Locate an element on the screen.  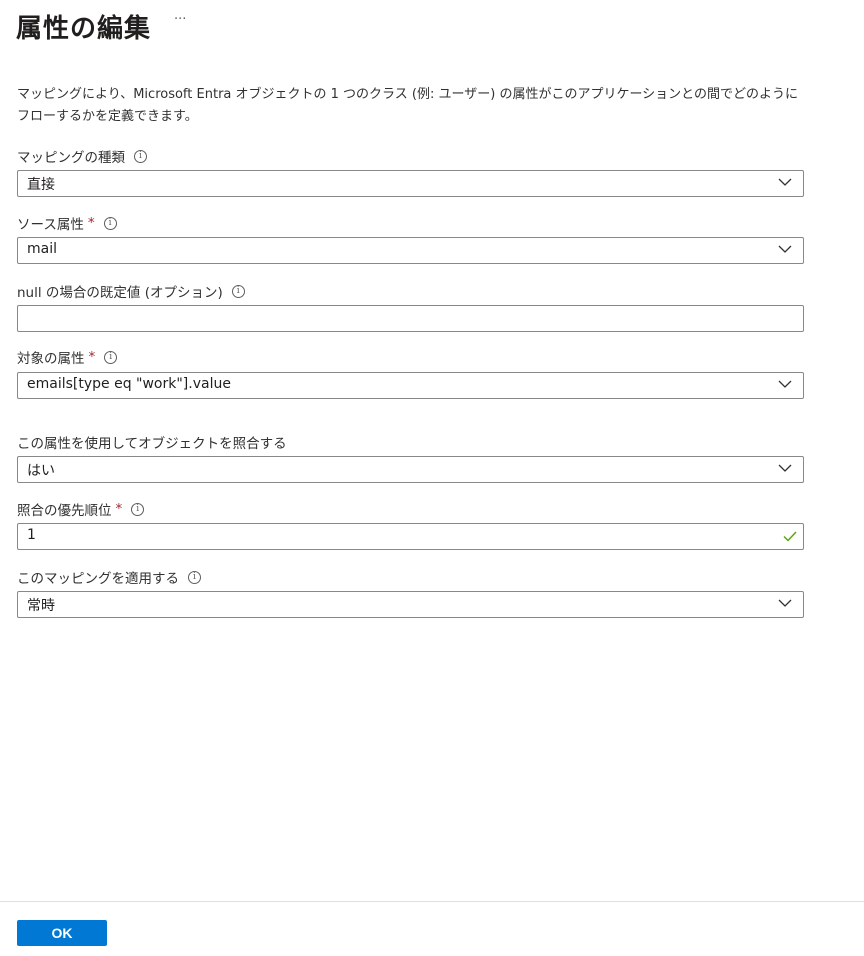
match-priority-label: 照合の優先順位 * i is located at coordinates (81, 509).